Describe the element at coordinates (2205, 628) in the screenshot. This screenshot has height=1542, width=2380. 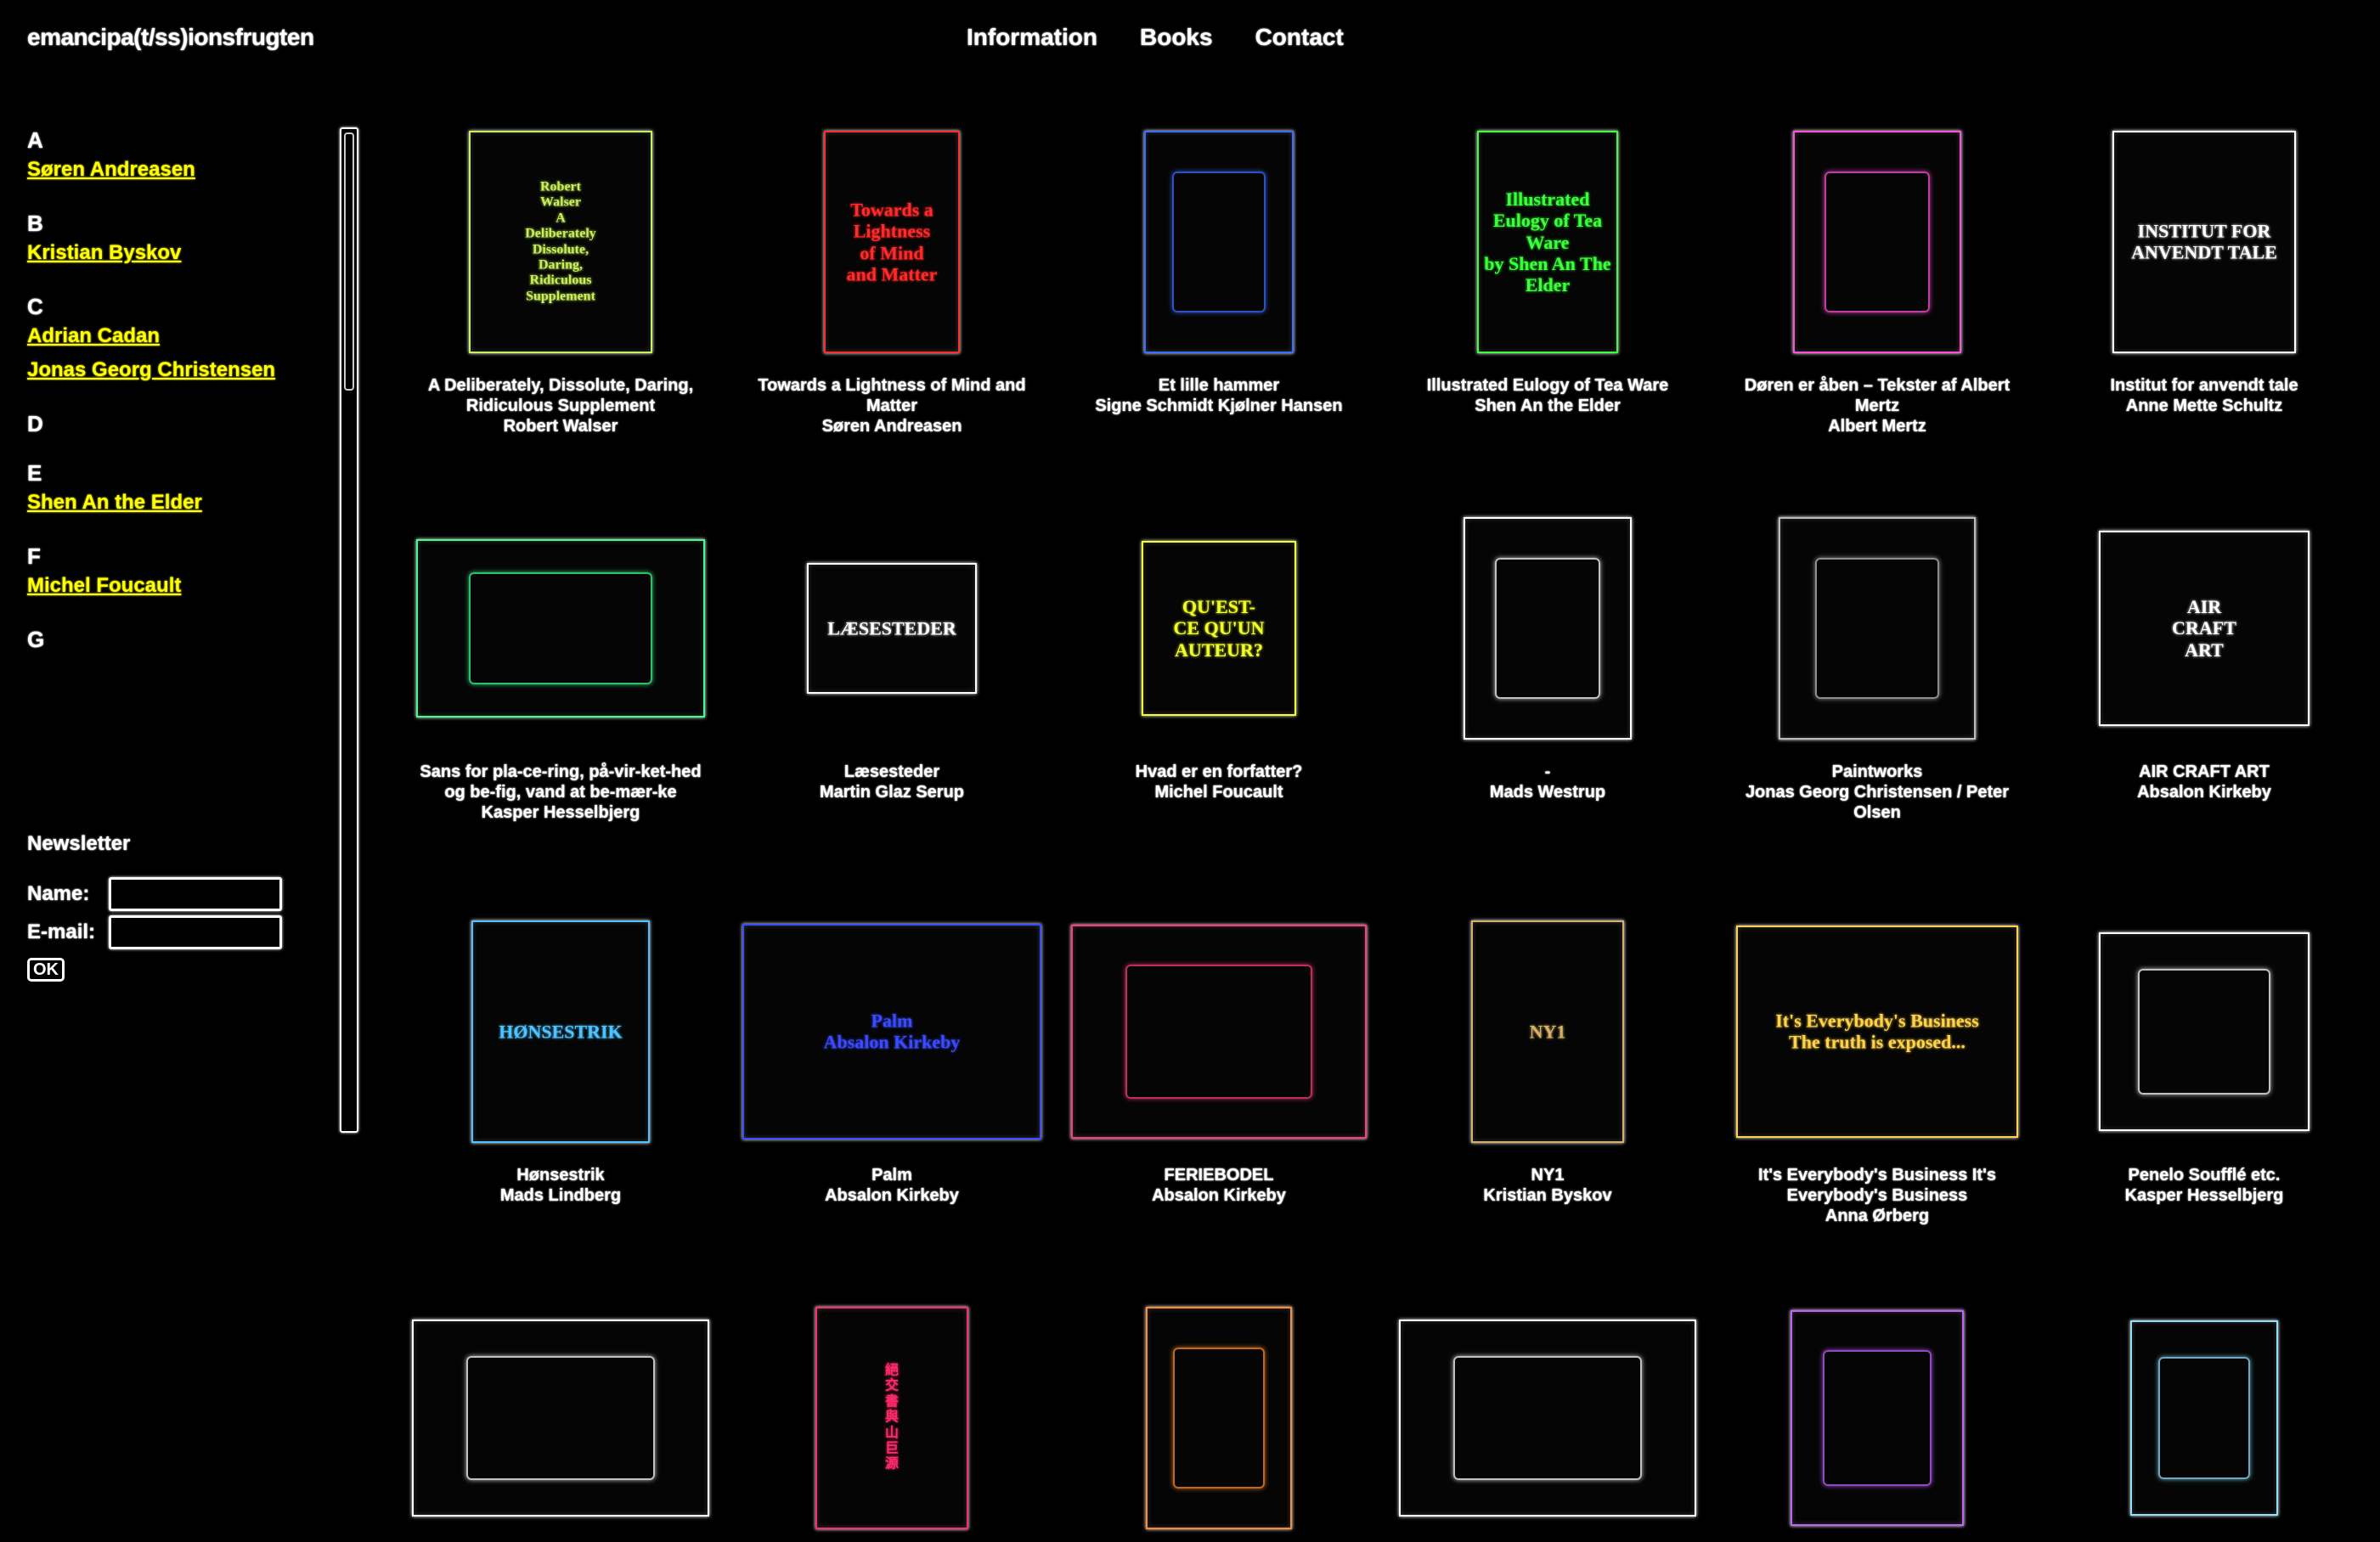
I see `book-cover-image: AIR CRAFT ART` at that location.